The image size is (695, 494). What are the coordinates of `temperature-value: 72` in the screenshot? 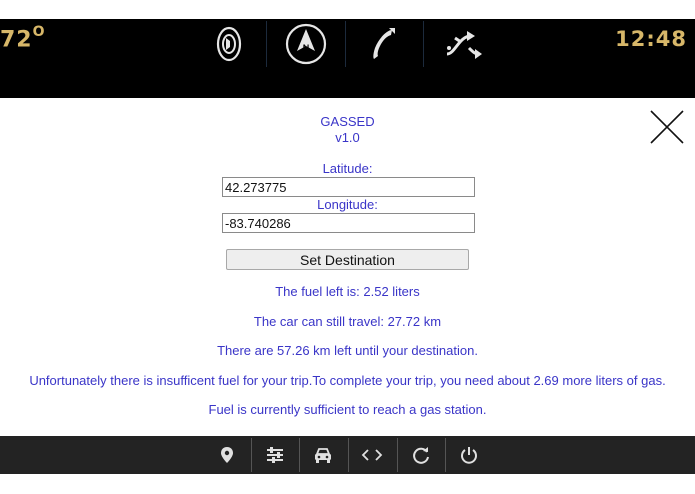 It's located at (16, 40).